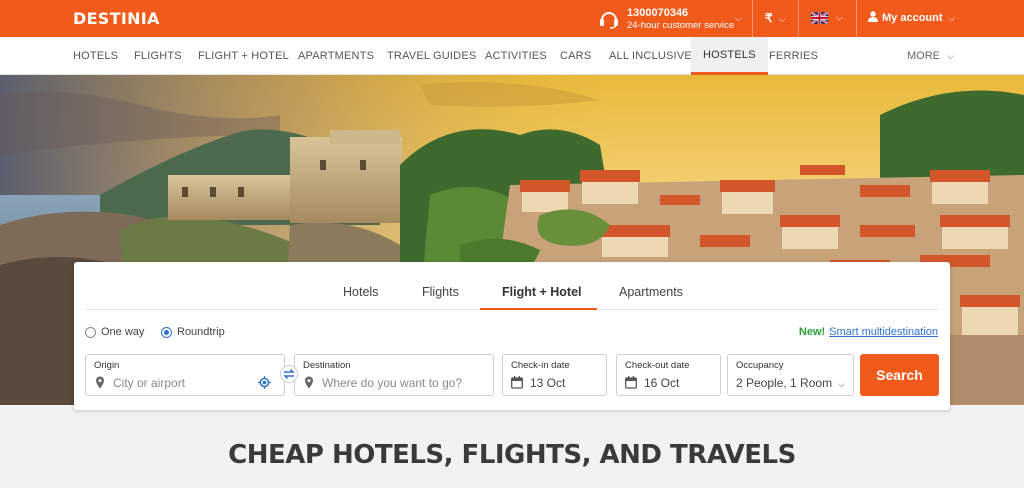  I want to click on origin-label: Origin, so click(107, 365).